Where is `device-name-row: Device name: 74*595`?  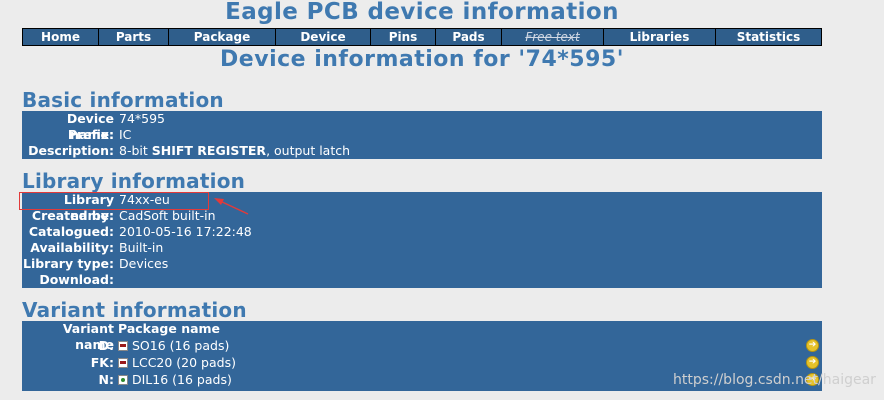 device-name-row: Device name: 74*595 is located at coordinates (422, 126).